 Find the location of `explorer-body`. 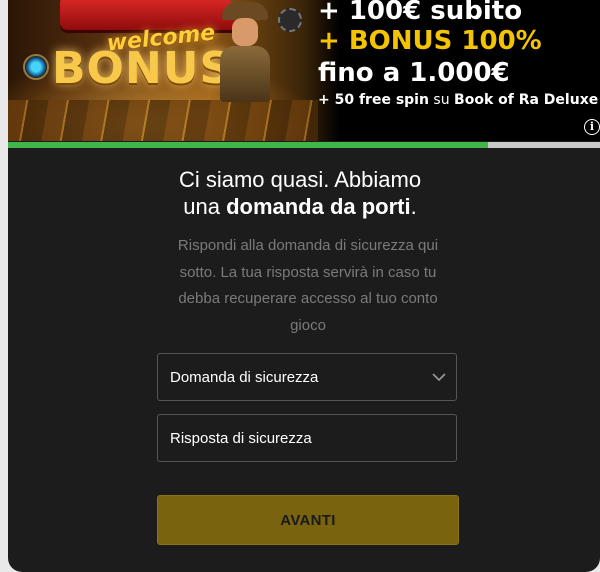

explorer-body is located at coordinates (245, 74).